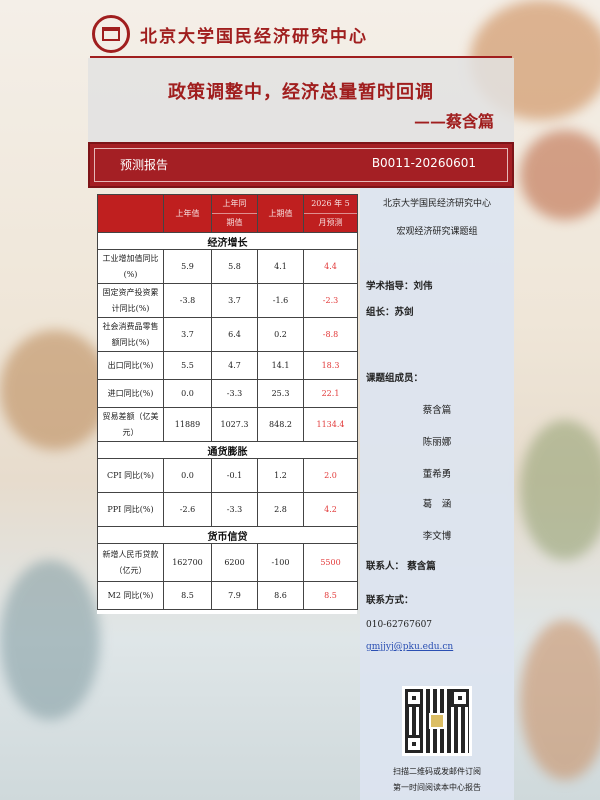 This screenshot has width=600, height=800. I want to click on cell-prev-period: 848.2, so click(280, 424).